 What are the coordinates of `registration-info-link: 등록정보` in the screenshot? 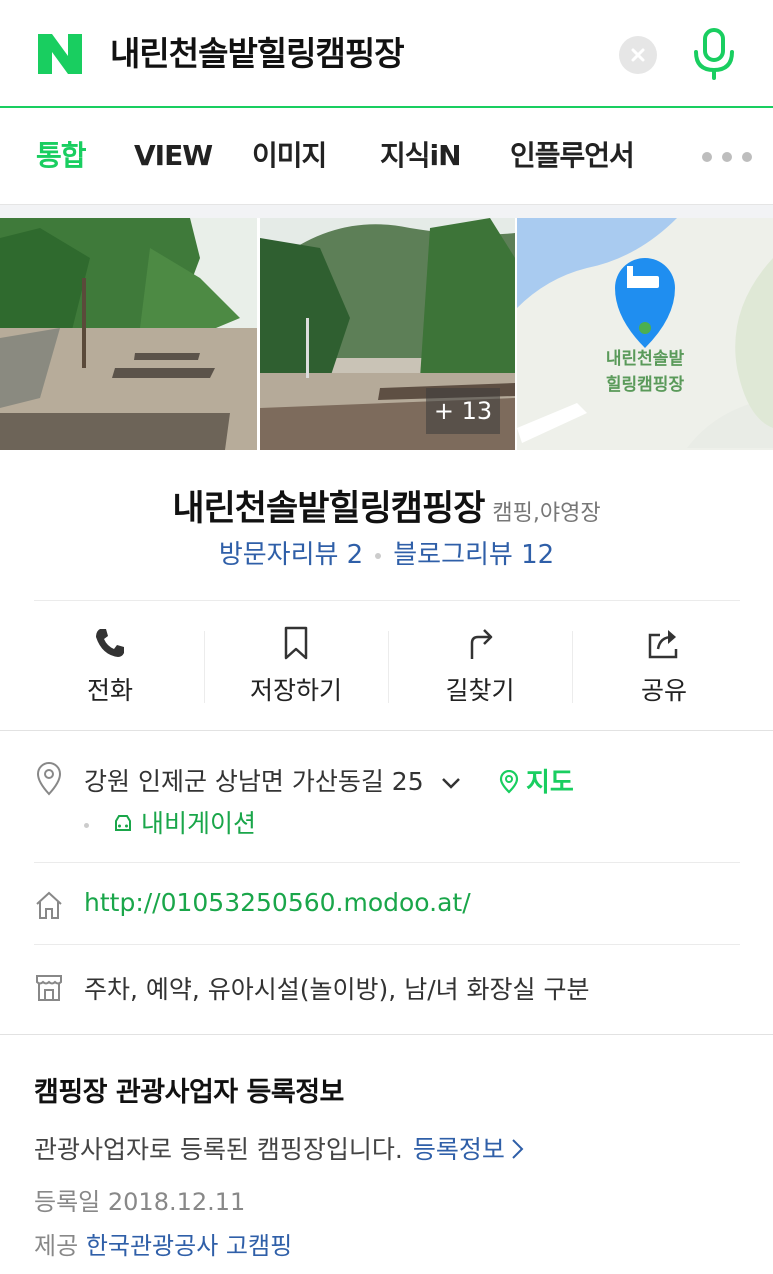 It's located at (469, 1149).